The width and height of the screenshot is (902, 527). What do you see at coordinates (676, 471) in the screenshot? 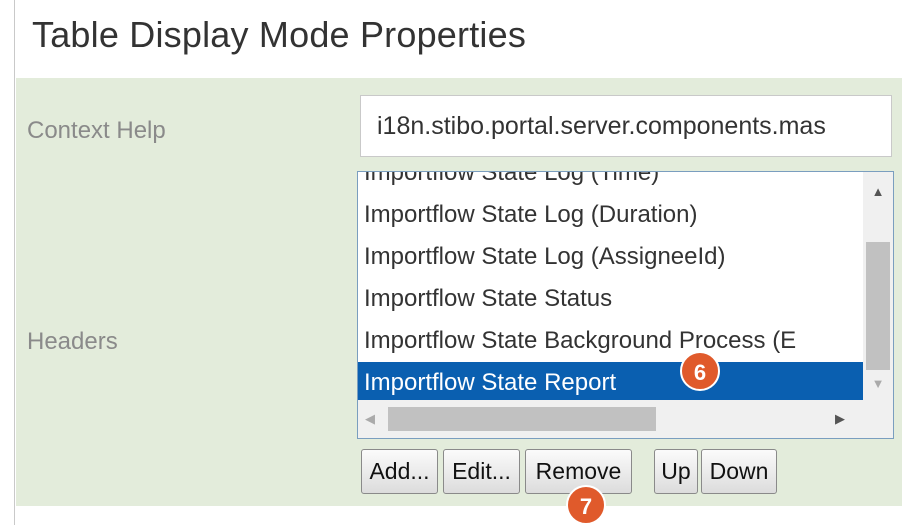
I see `up-button: Up` at bounding box center [676, 471].